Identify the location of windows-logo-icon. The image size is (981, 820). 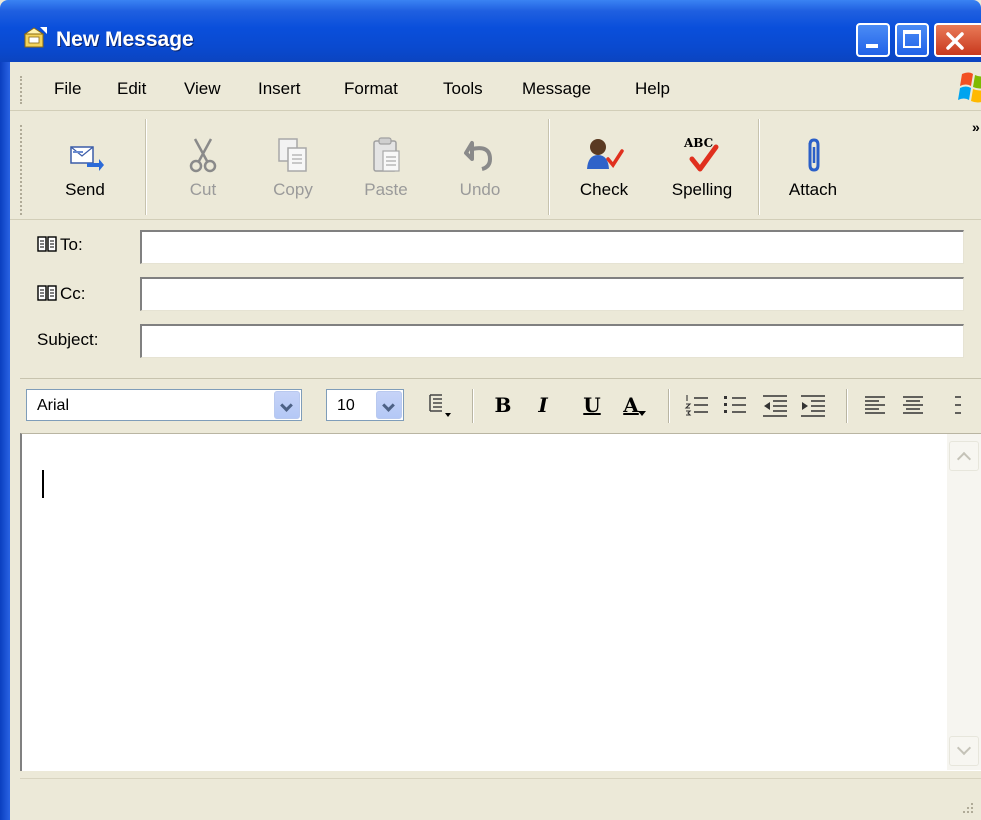
(969, 87).